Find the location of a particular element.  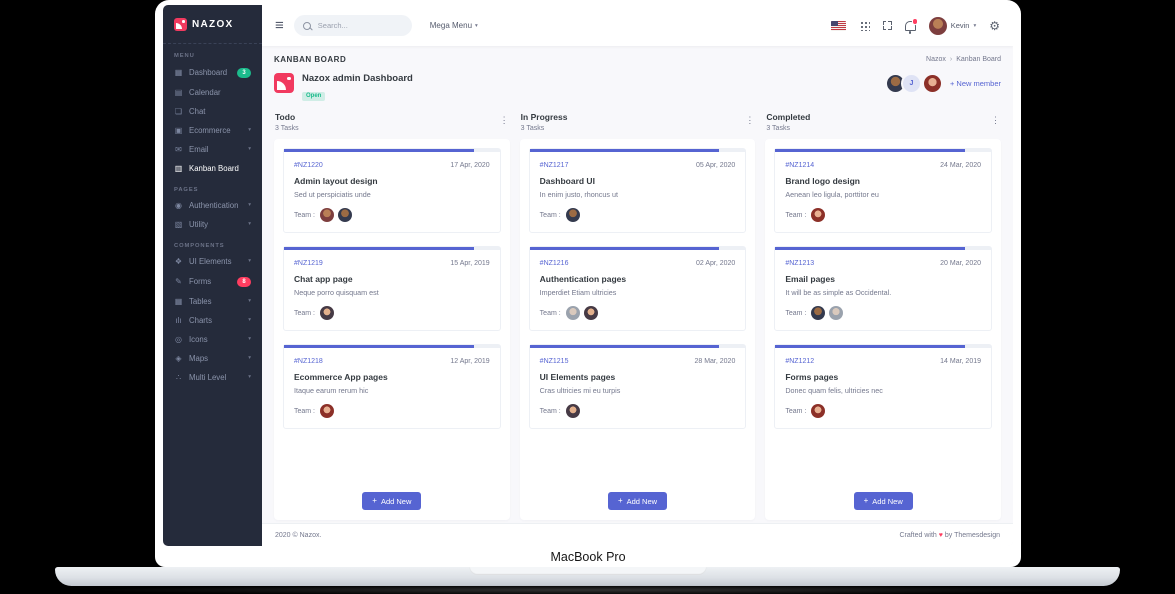

gear-icon: ⚙ is located at coordinates (994, 26).